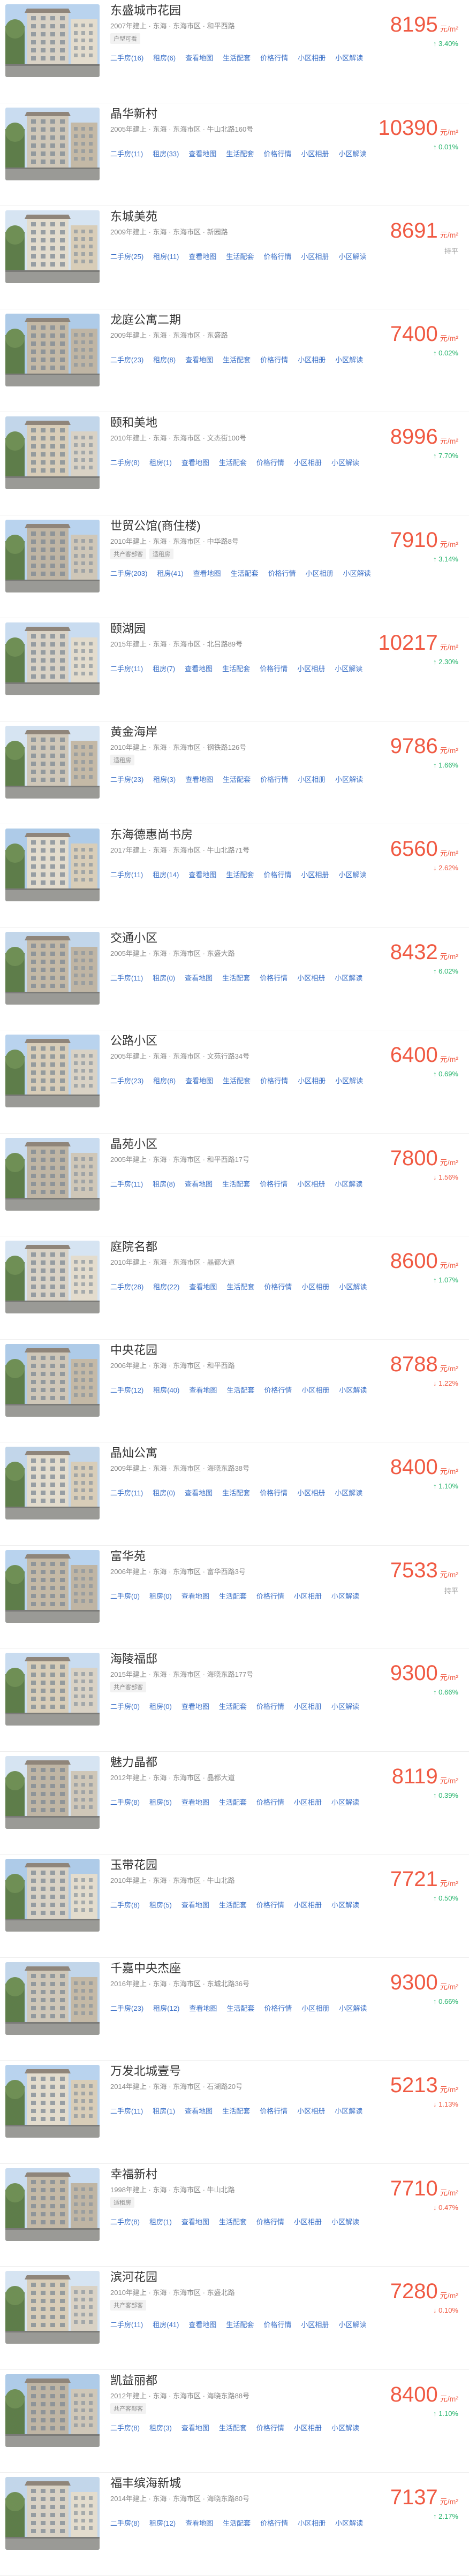  I want to click on community-name: 晶华新村, so click(133, 112).